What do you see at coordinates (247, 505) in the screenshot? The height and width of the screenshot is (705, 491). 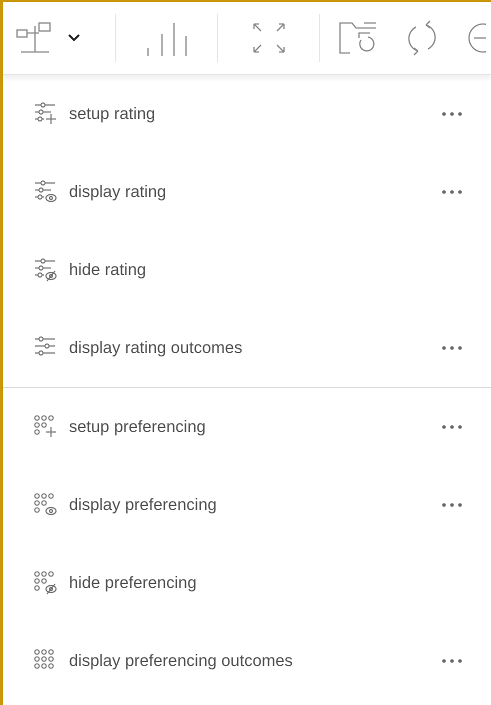 I see `menu-item: display preferencing` at bounding box center [247, 505].